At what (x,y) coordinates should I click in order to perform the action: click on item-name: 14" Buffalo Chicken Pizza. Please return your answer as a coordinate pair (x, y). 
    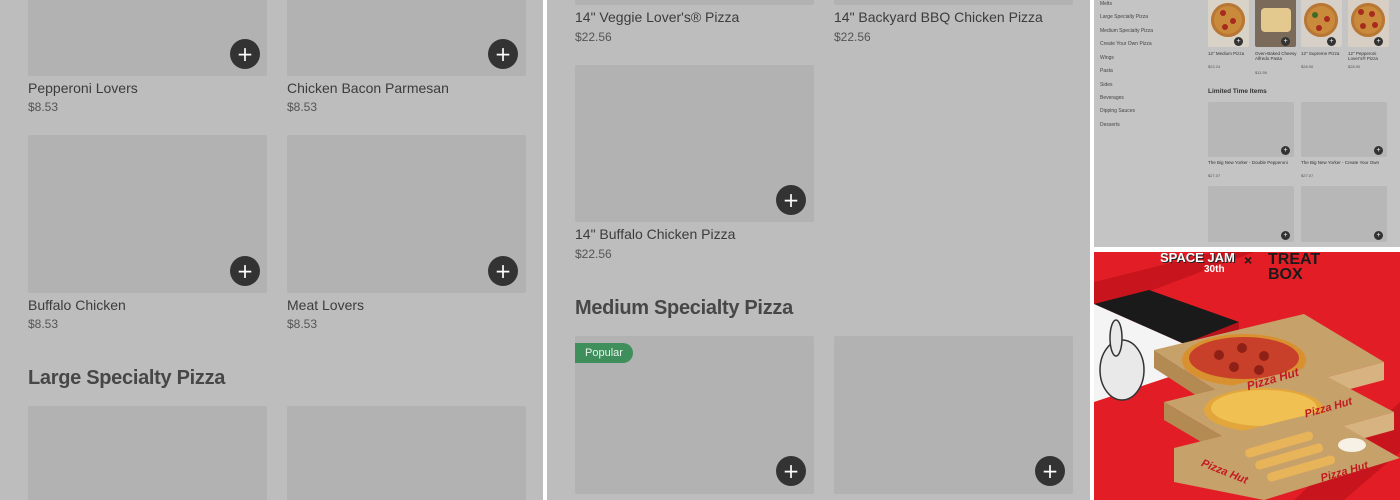
    Looking at the image, I should click on (655, 234).